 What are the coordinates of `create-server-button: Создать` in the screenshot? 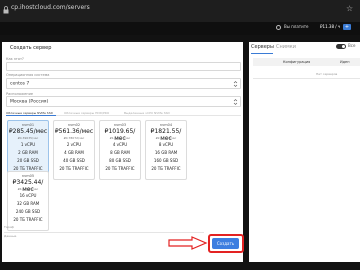 It's located at (225, 243).